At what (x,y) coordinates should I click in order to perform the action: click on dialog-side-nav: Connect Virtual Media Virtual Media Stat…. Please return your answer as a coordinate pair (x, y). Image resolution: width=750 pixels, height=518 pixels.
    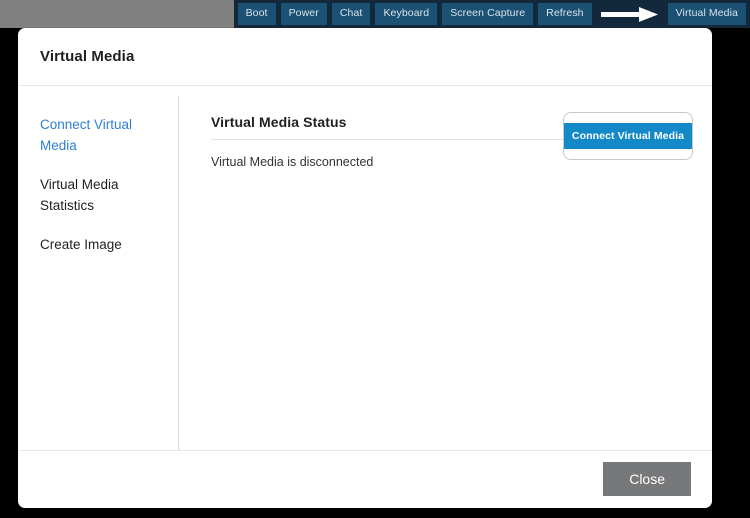
    Looking at the image, I should click on (98, 273).